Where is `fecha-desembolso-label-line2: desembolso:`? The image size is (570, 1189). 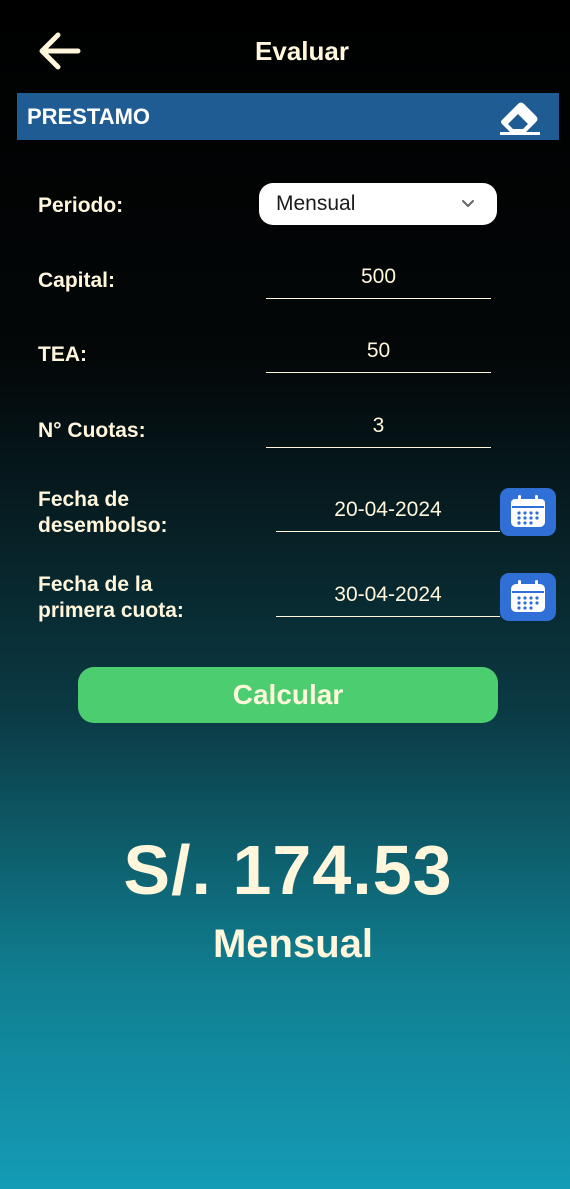
fecha-desembolso-label-line2: desembolso: is located at coordinates (103, 525).